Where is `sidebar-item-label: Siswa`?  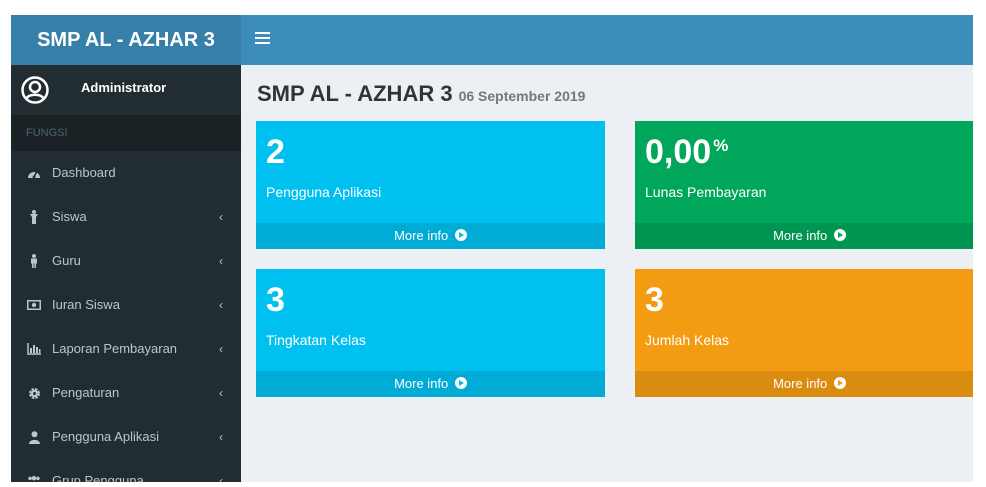 sidebar-item-label: Siswa is located at coordinates (69, 216).